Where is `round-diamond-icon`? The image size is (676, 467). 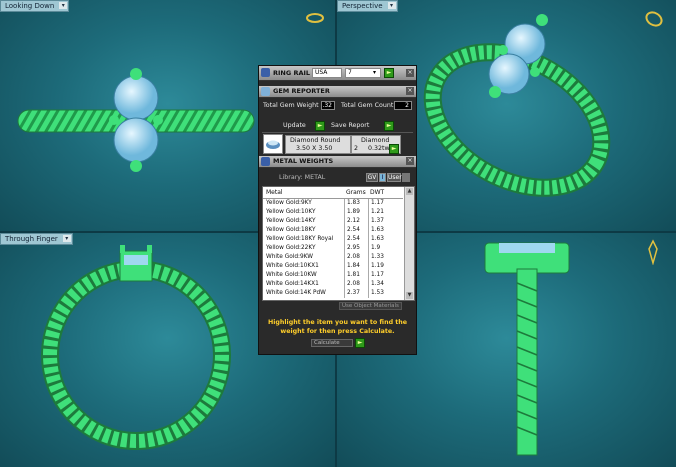
round-diamond-icon is located at coordinates (273, 144).